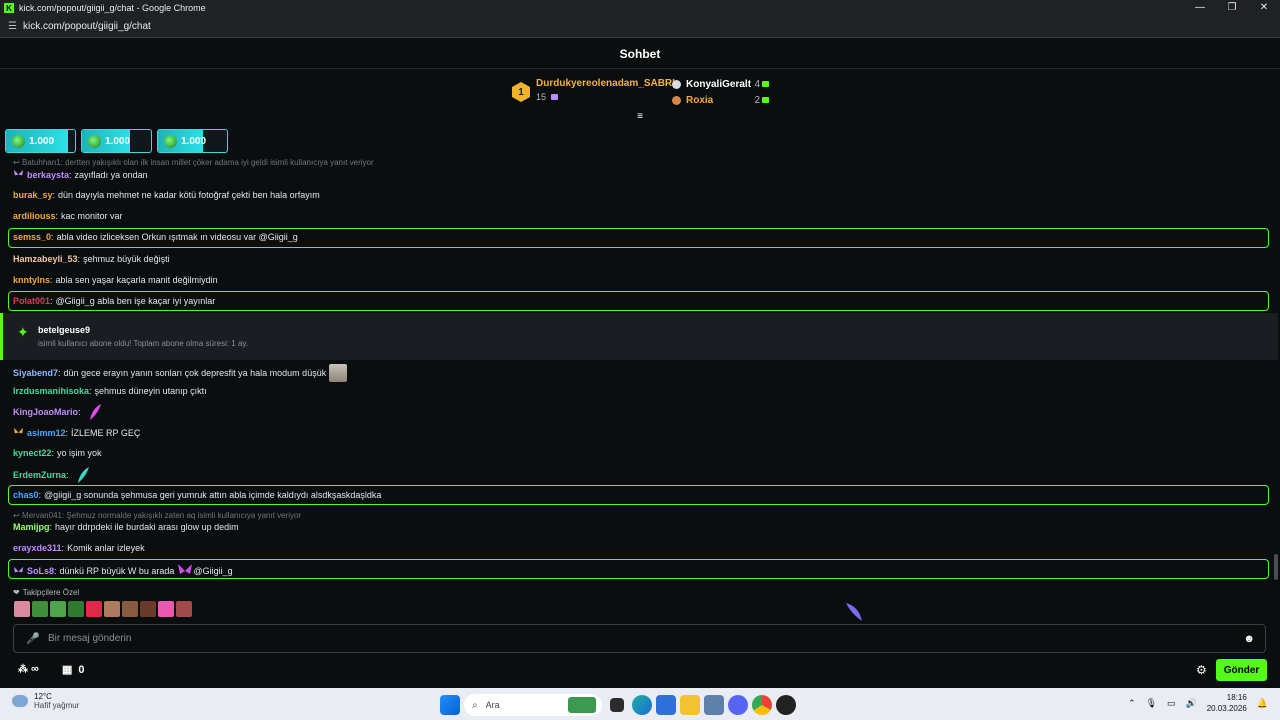  What do you see at coordinates (94, 141) in the screenshot?
I see `gem-icon` at bounding box center [94, 141].